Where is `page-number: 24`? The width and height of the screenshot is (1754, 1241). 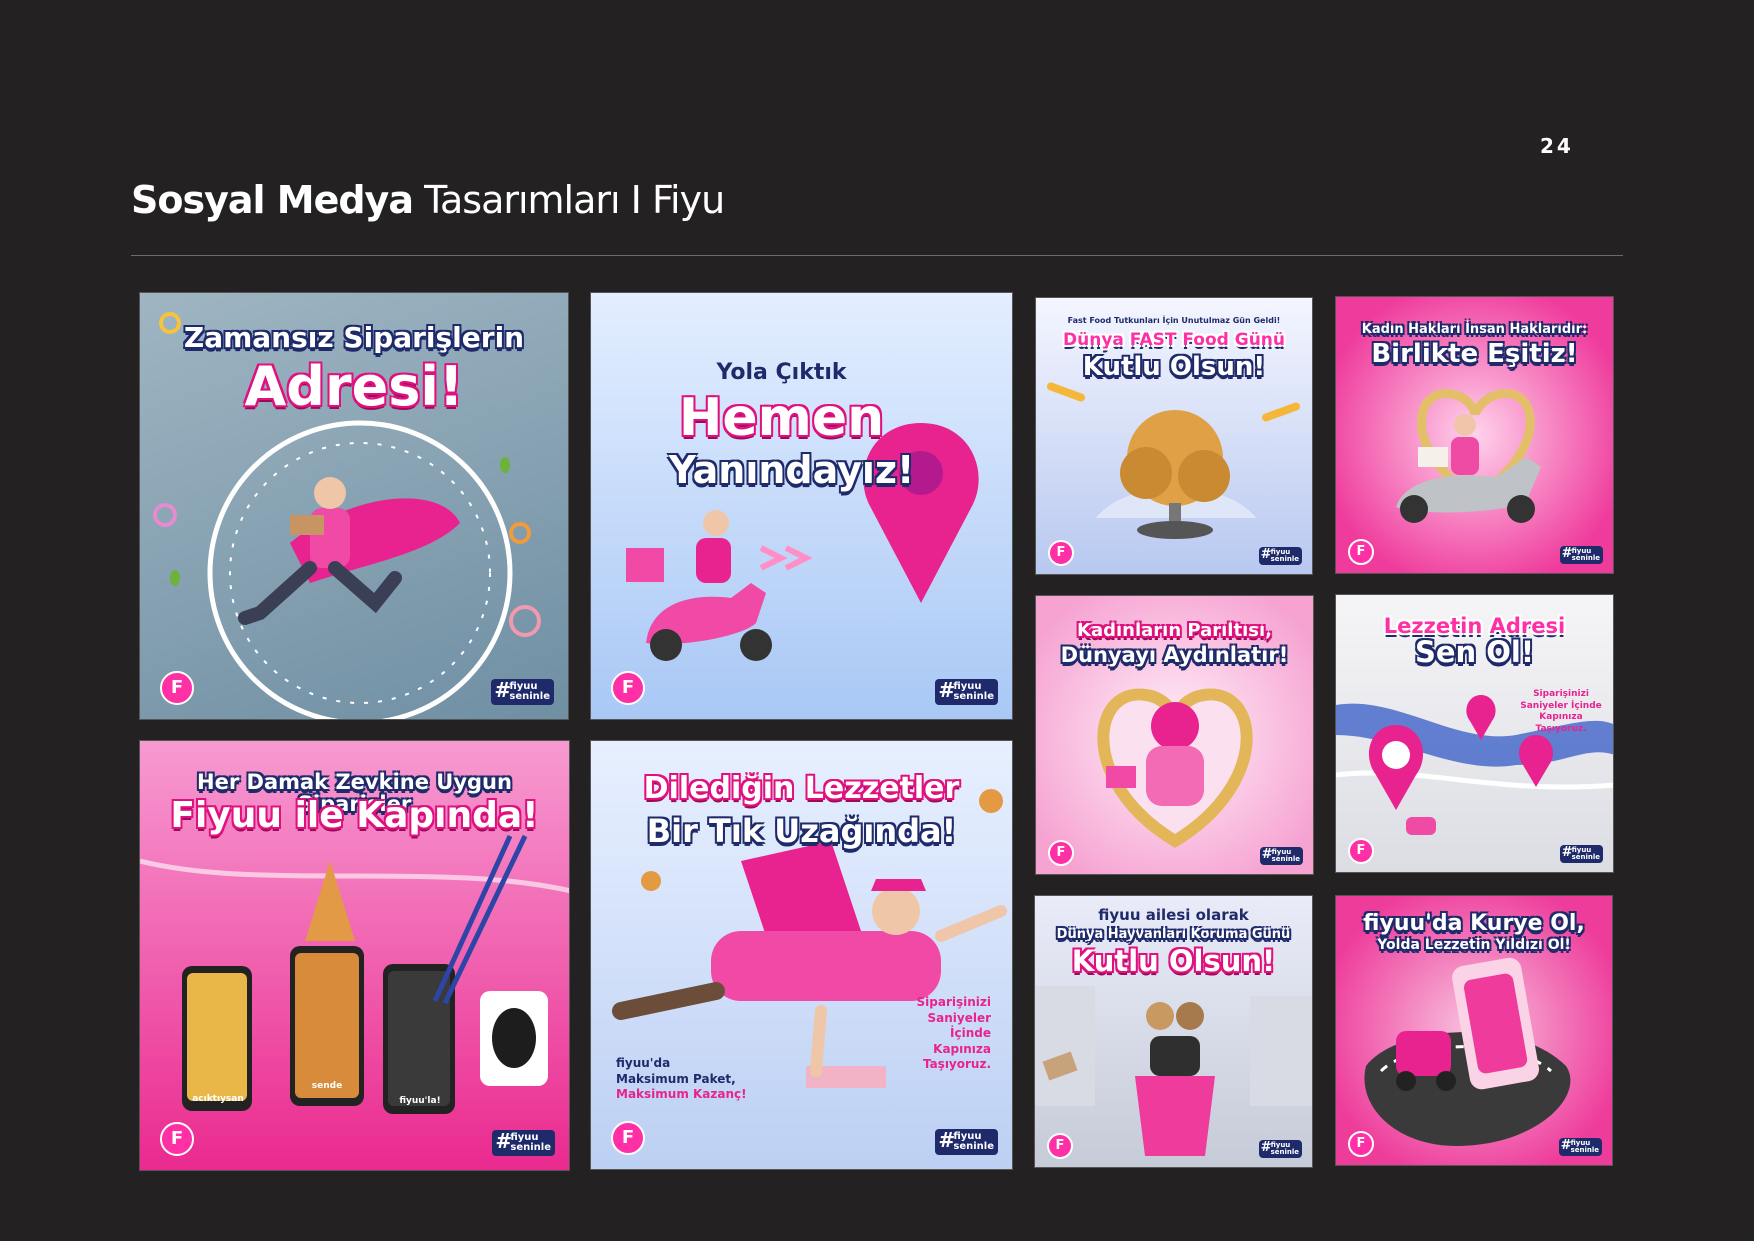
page-number: 24 is located at coordinates (1557, 146).